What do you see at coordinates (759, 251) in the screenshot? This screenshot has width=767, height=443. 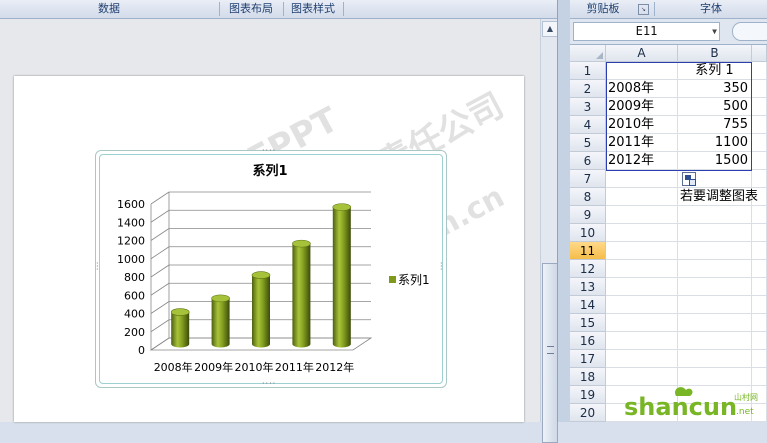 I see `cell-c11` at bounding box center [759, 251].